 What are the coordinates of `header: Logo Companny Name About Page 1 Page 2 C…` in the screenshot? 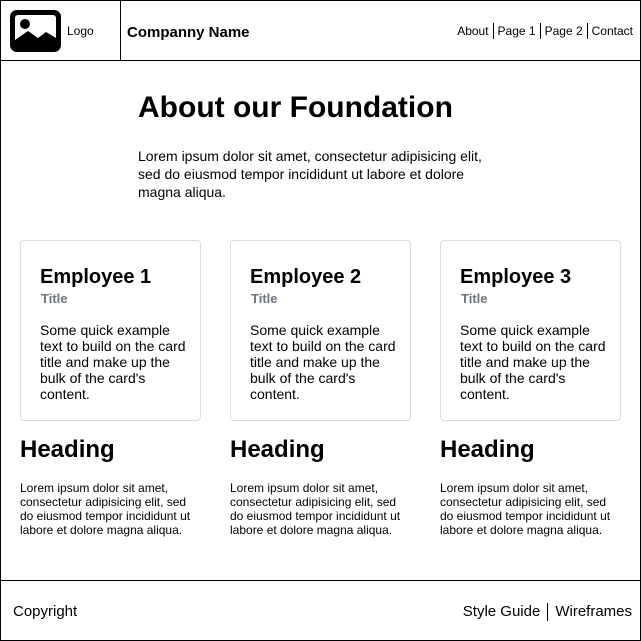 It's located at (320, 31).